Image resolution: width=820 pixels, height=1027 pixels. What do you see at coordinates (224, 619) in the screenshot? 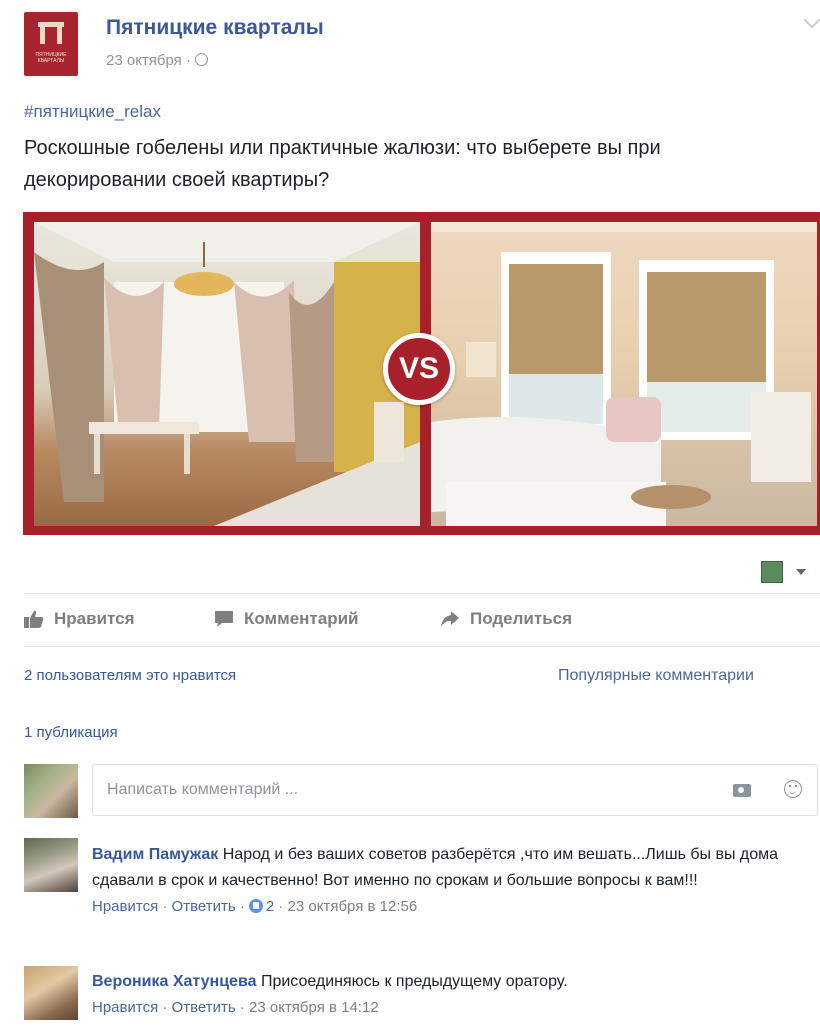
I see `comment-bubble-icon` at bounding box center [224, 619].